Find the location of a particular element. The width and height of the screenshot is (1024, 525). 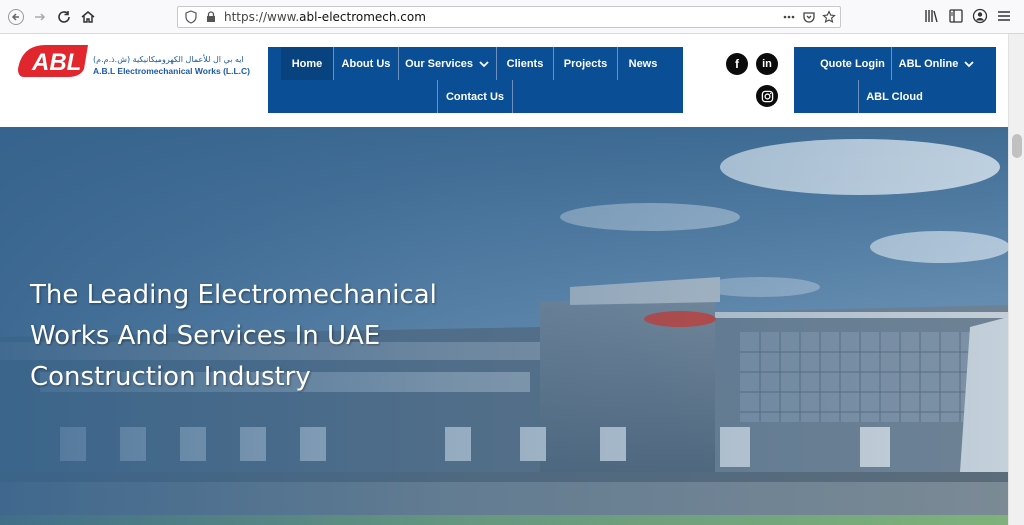

abl-logo-icon: ABL is located at coordinates (53, 61).